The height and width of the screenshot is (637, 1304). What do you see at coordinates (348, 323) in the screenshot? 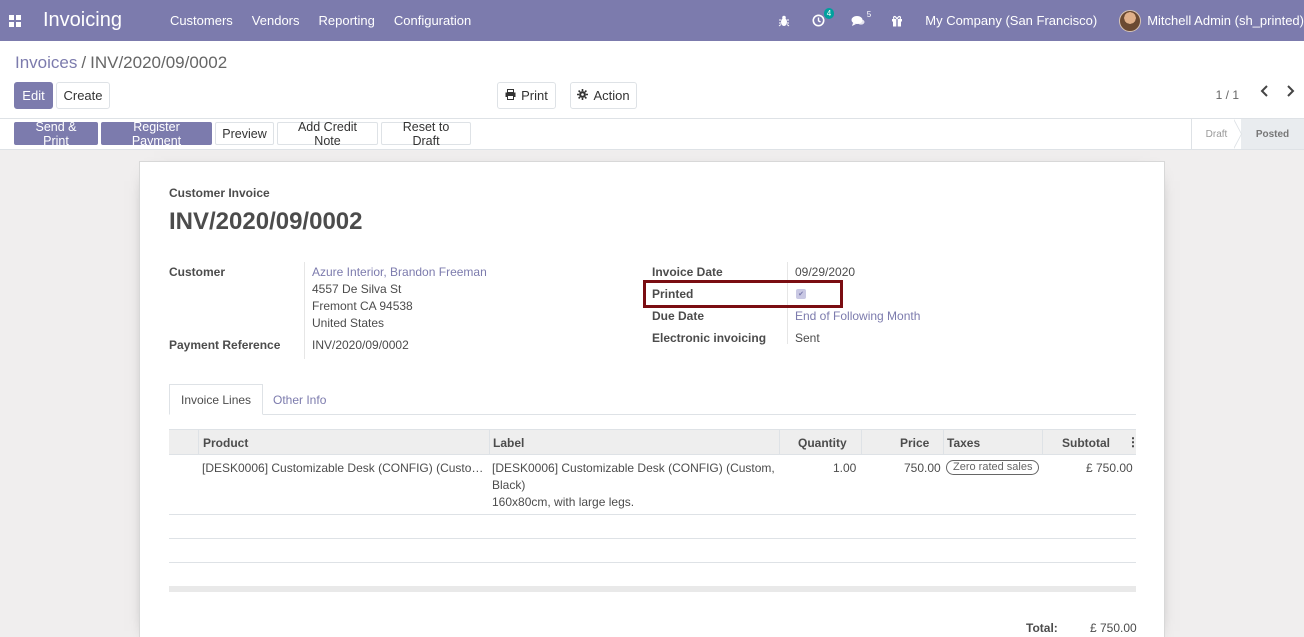
I see `customer-address-line3: United States` at bounding box center [348, 323].